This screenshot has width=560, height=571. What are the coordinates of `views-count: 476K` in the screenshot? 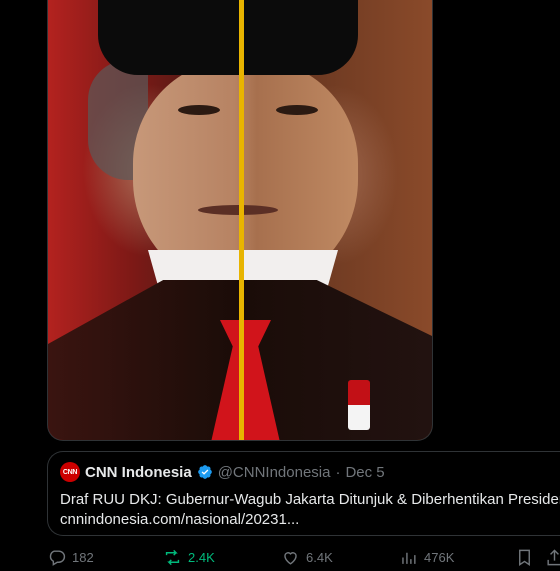 It's located at (439, 557).